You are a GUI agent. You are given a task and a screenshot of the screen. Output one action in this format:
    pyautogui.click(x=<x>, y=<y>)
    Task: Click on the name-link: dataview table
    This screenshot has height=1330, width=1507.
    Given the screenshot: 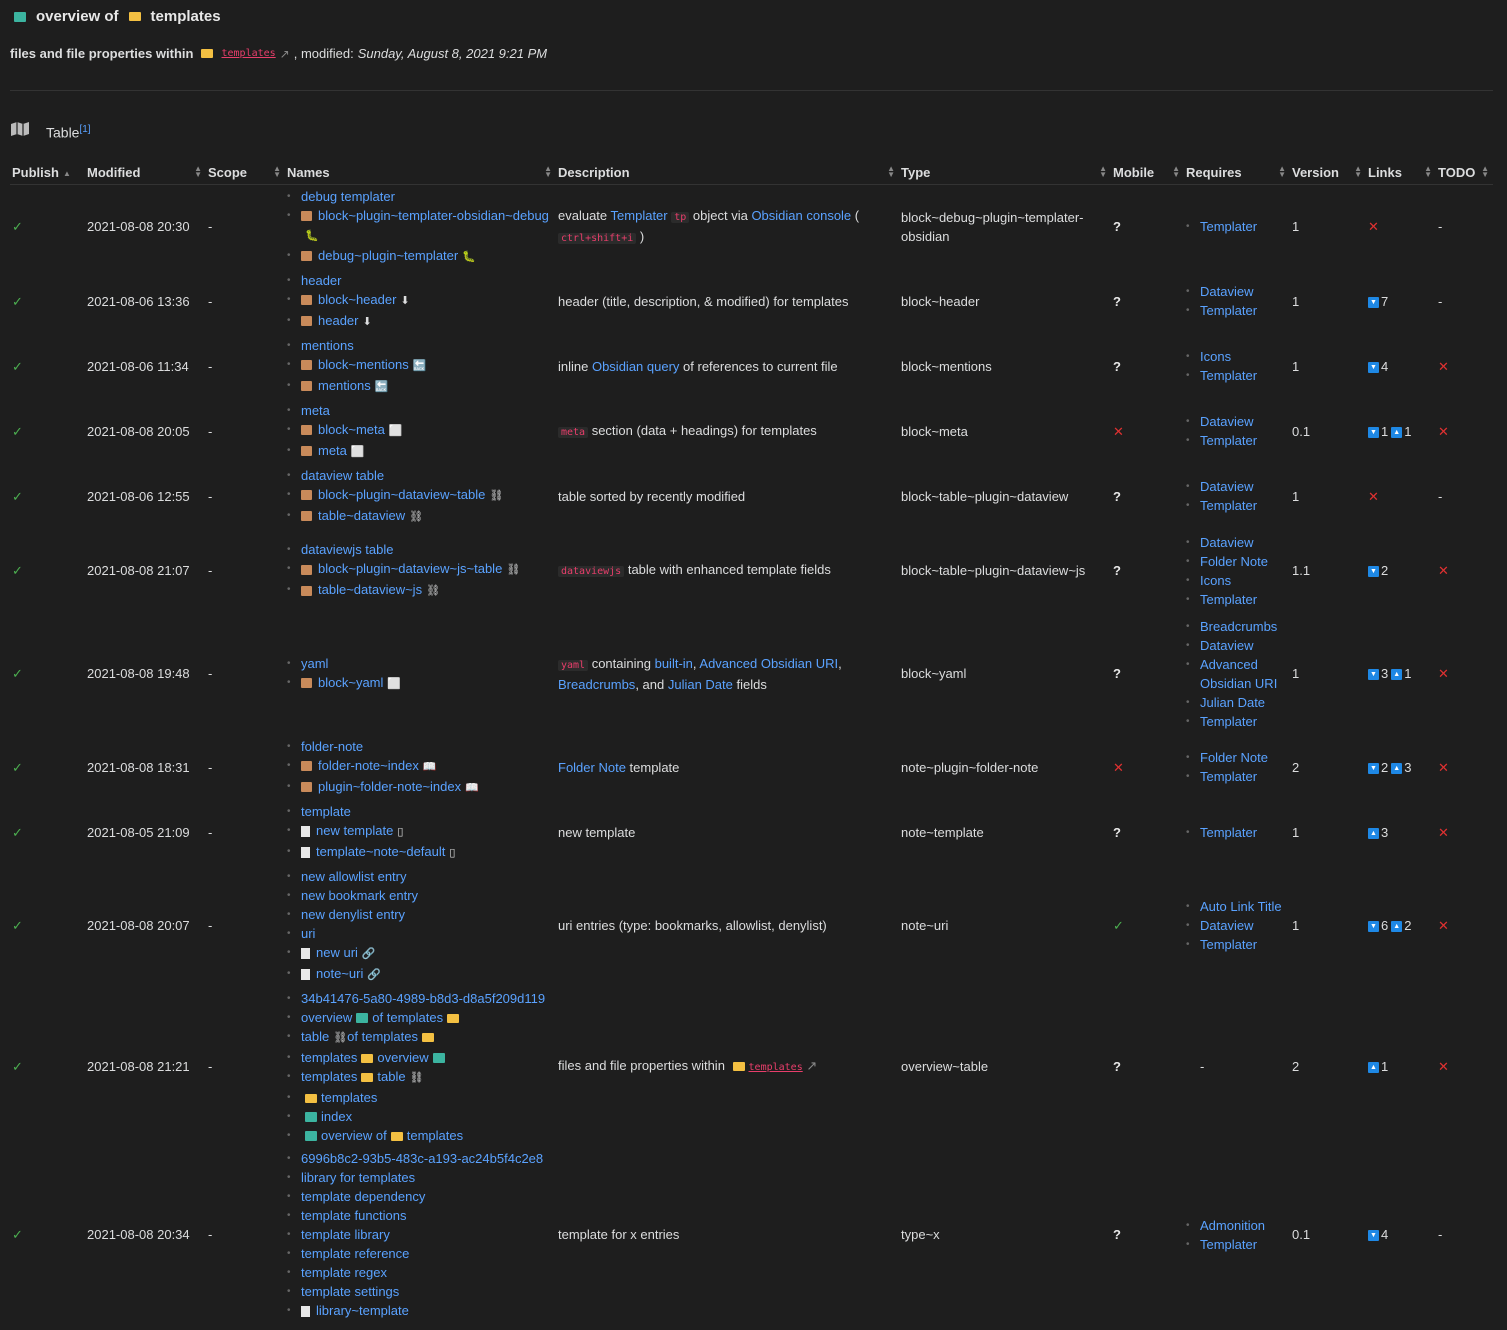 What is the action you would take?
    pyautogui.click(x=342, y=475)
    